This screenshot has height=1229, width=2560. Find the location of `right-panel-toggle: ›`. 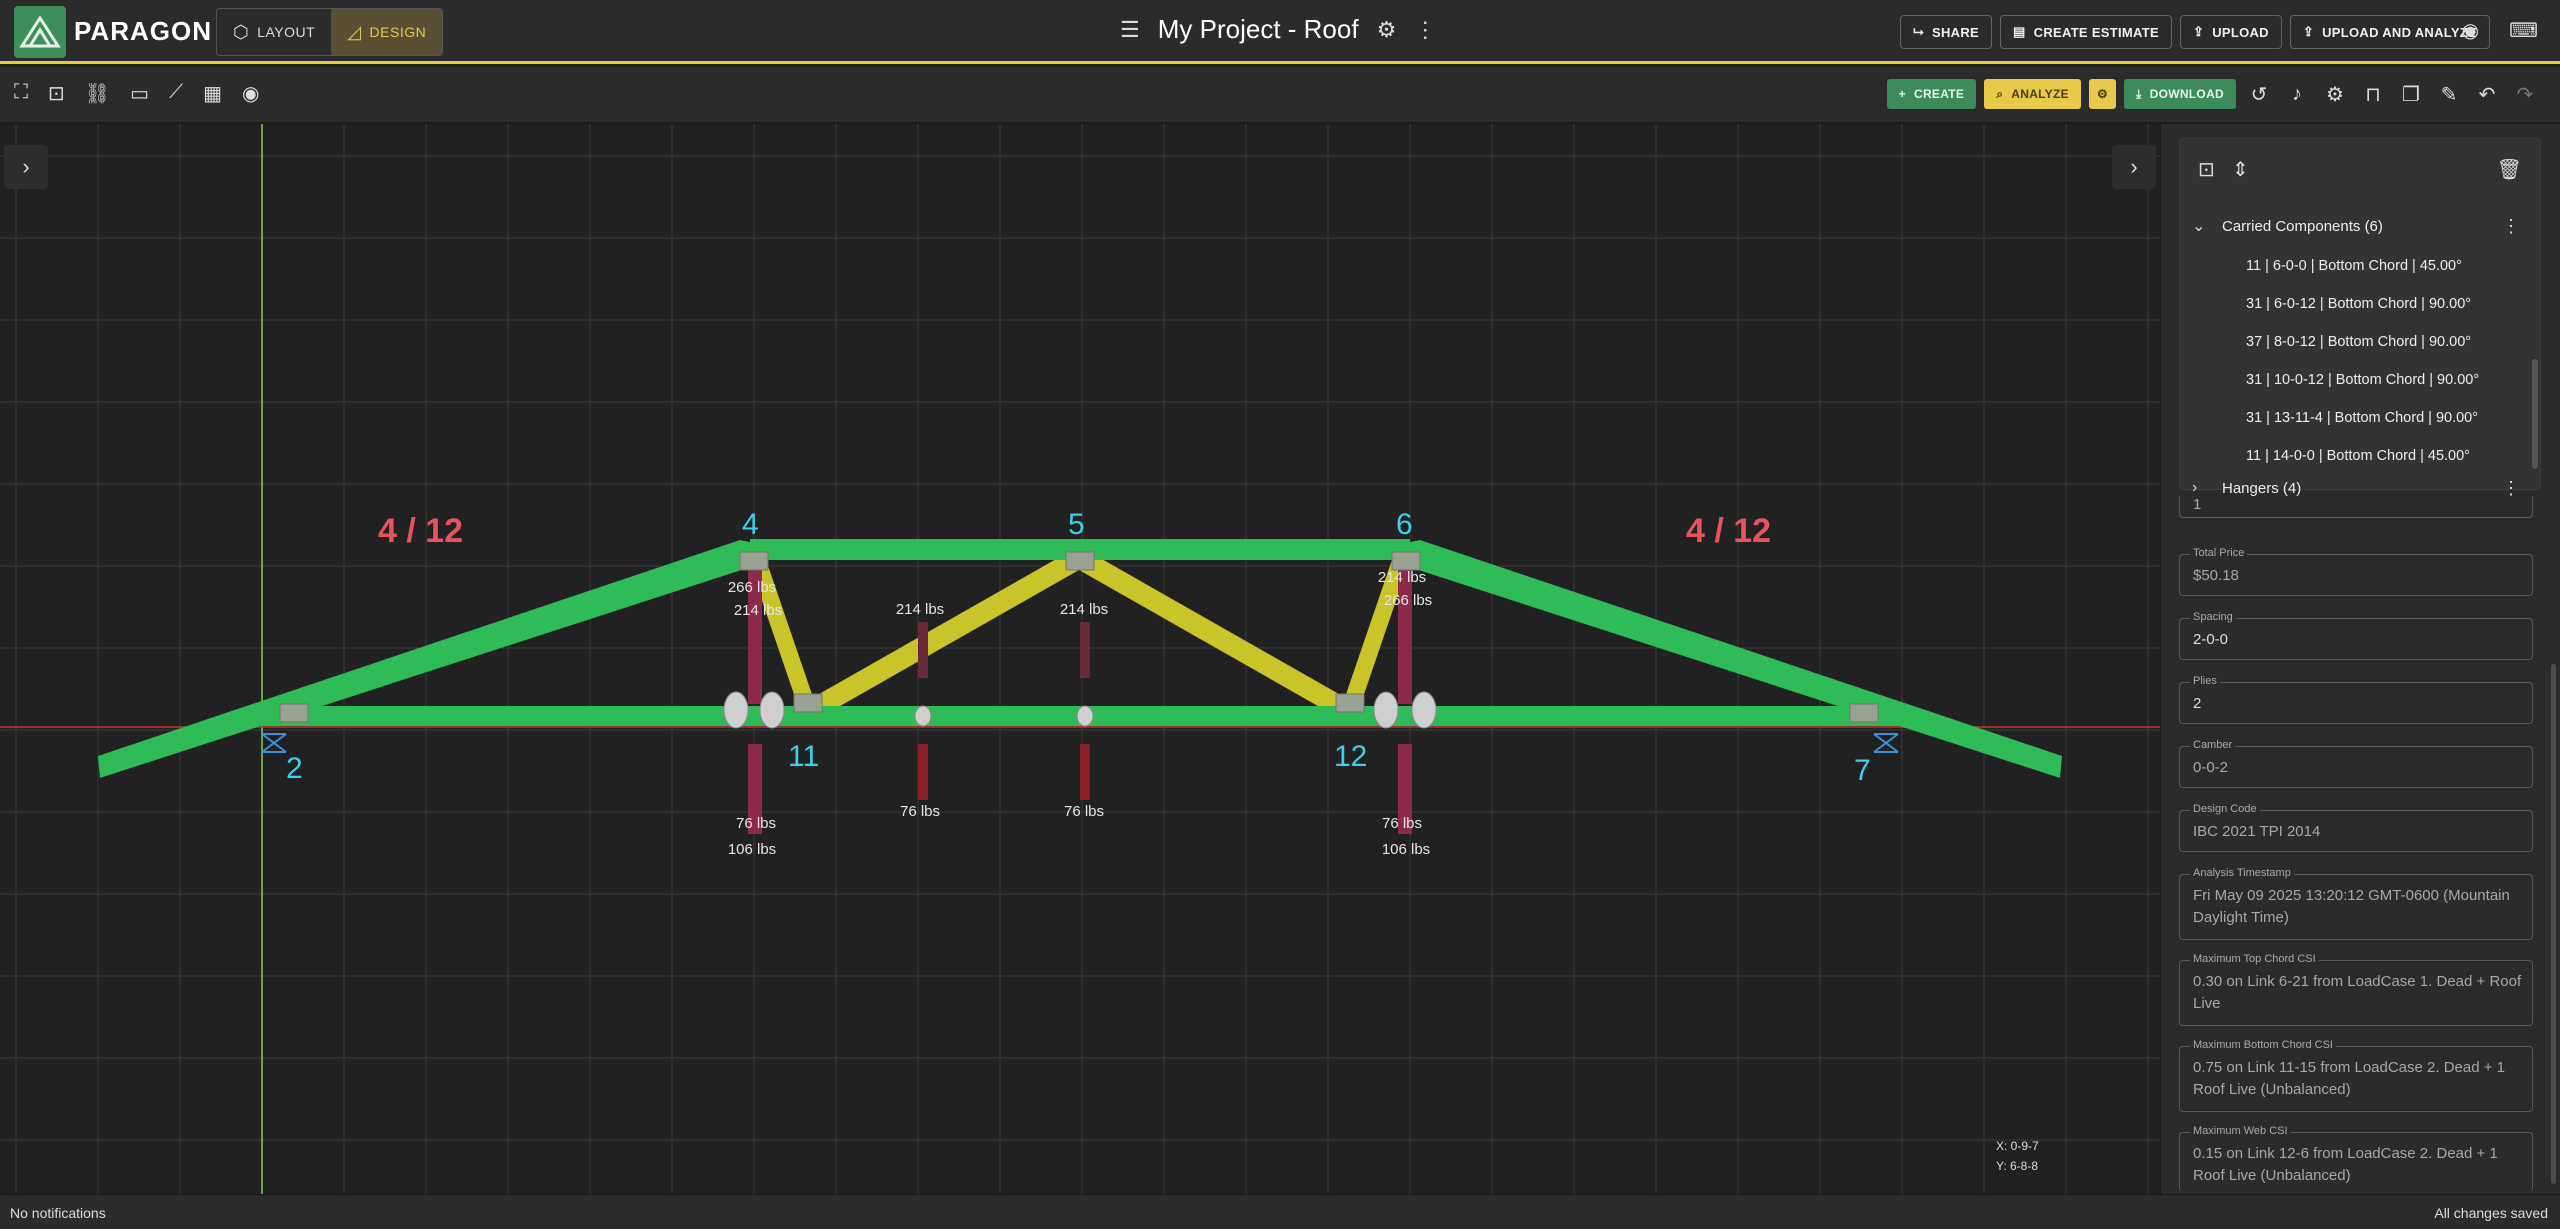

right-panel-toggle: › is located at coordinates (2134, 167).